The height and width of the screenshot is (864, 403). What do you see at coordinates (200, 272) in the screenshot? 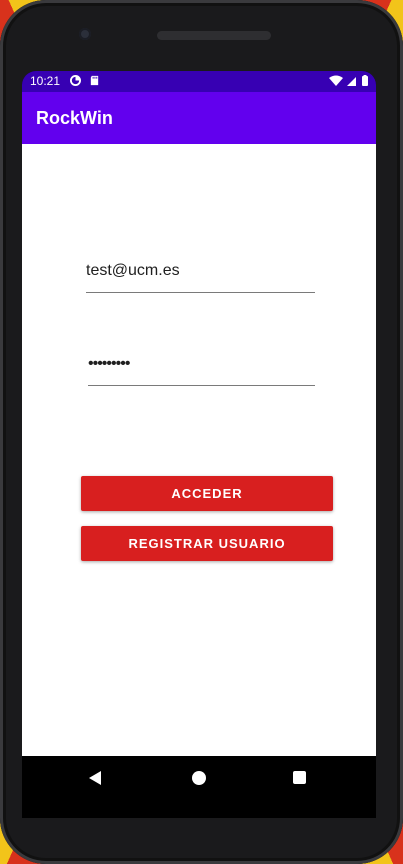
I see `email-field: test@ucm.es` at bounding box center [200, 272].